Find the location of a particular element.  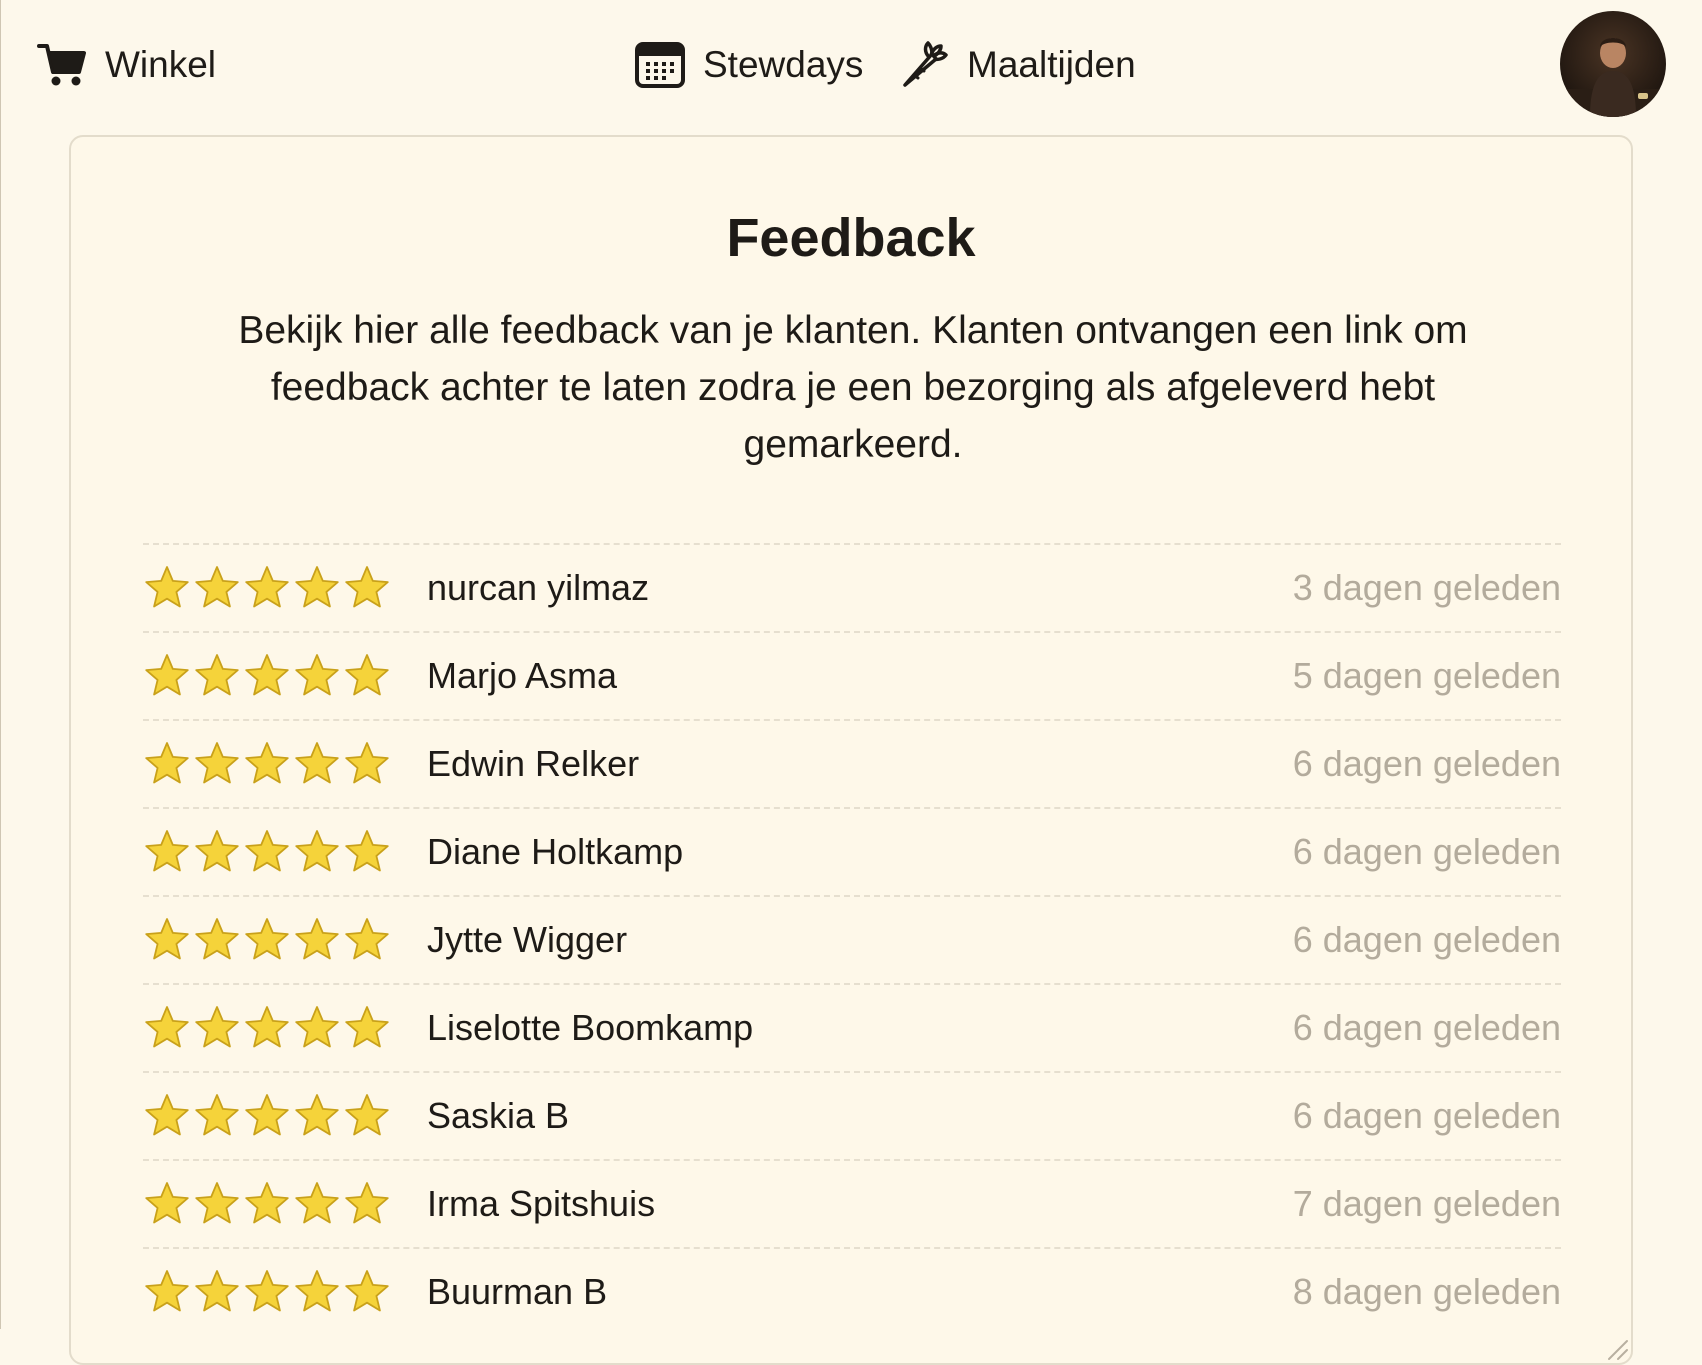

feedback-row: Irma Spitshuis 7 dagen geleden is located at coordinates (852, 1203).